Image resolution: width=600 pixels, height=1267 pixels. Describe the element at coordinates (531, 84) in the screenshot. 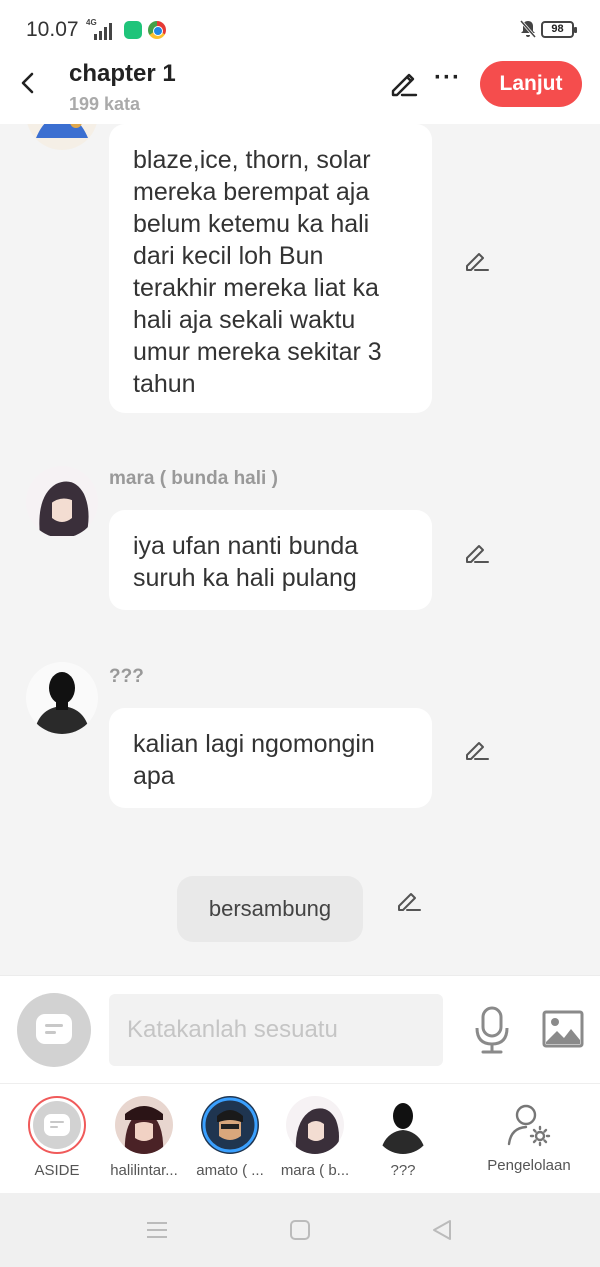

I see `next-button: Lanjut` at that location.